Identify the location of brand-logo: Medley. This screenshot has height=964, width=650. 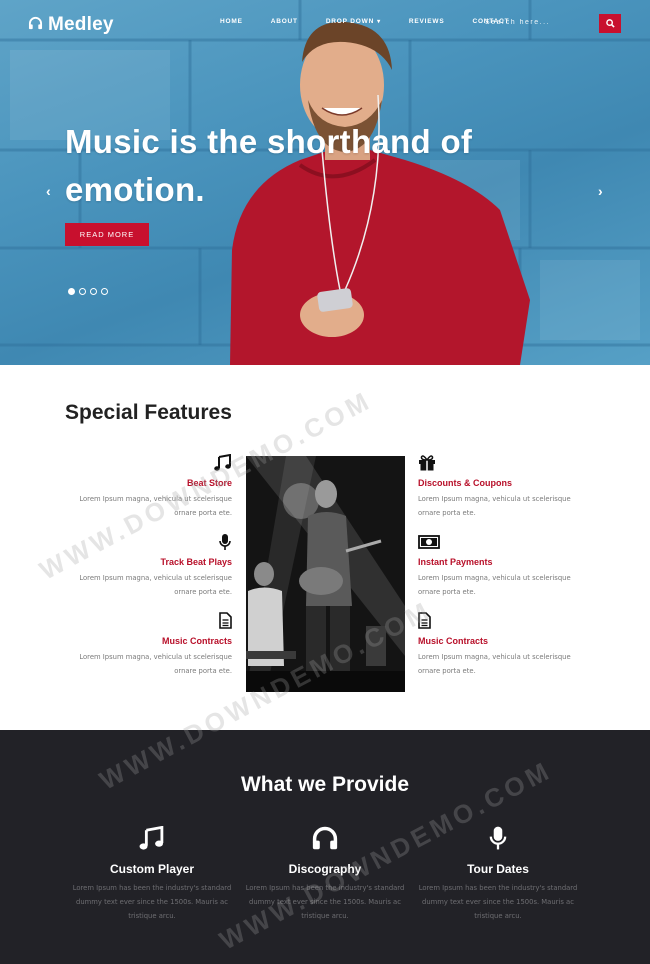
(71, 25).